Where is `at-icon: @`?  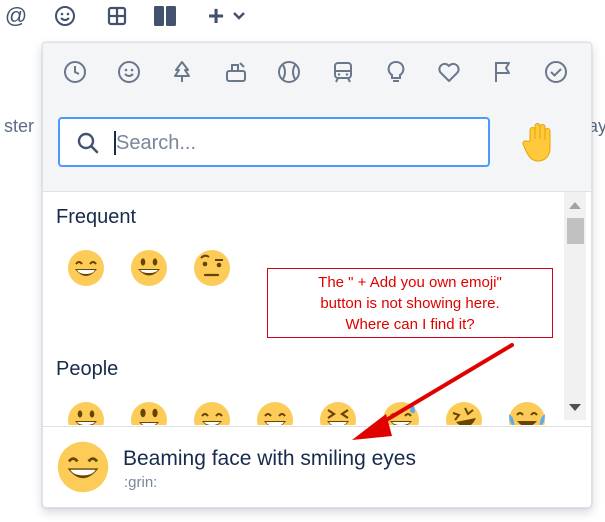
at-icon: @ is located at coordinates (16, 15).